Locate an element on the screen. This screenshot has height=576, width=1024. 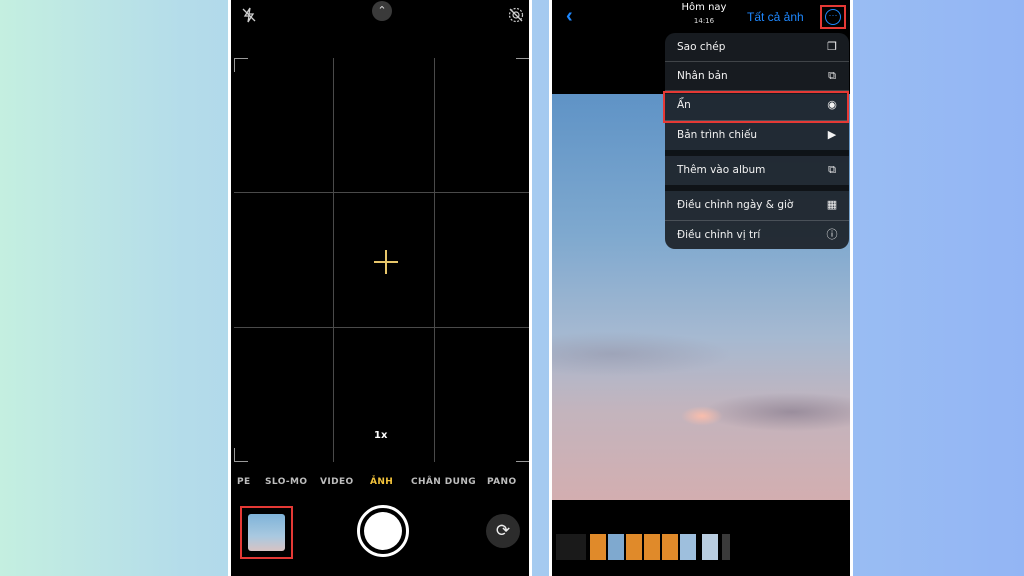
thumbnail-highlight is located at coordinates (266, 532).